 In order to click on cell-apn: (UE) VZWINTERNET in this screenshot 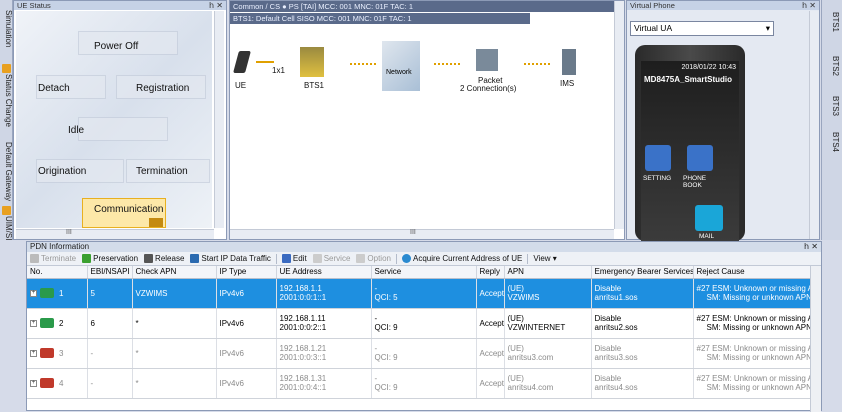, I will do `click(548, 323)`.